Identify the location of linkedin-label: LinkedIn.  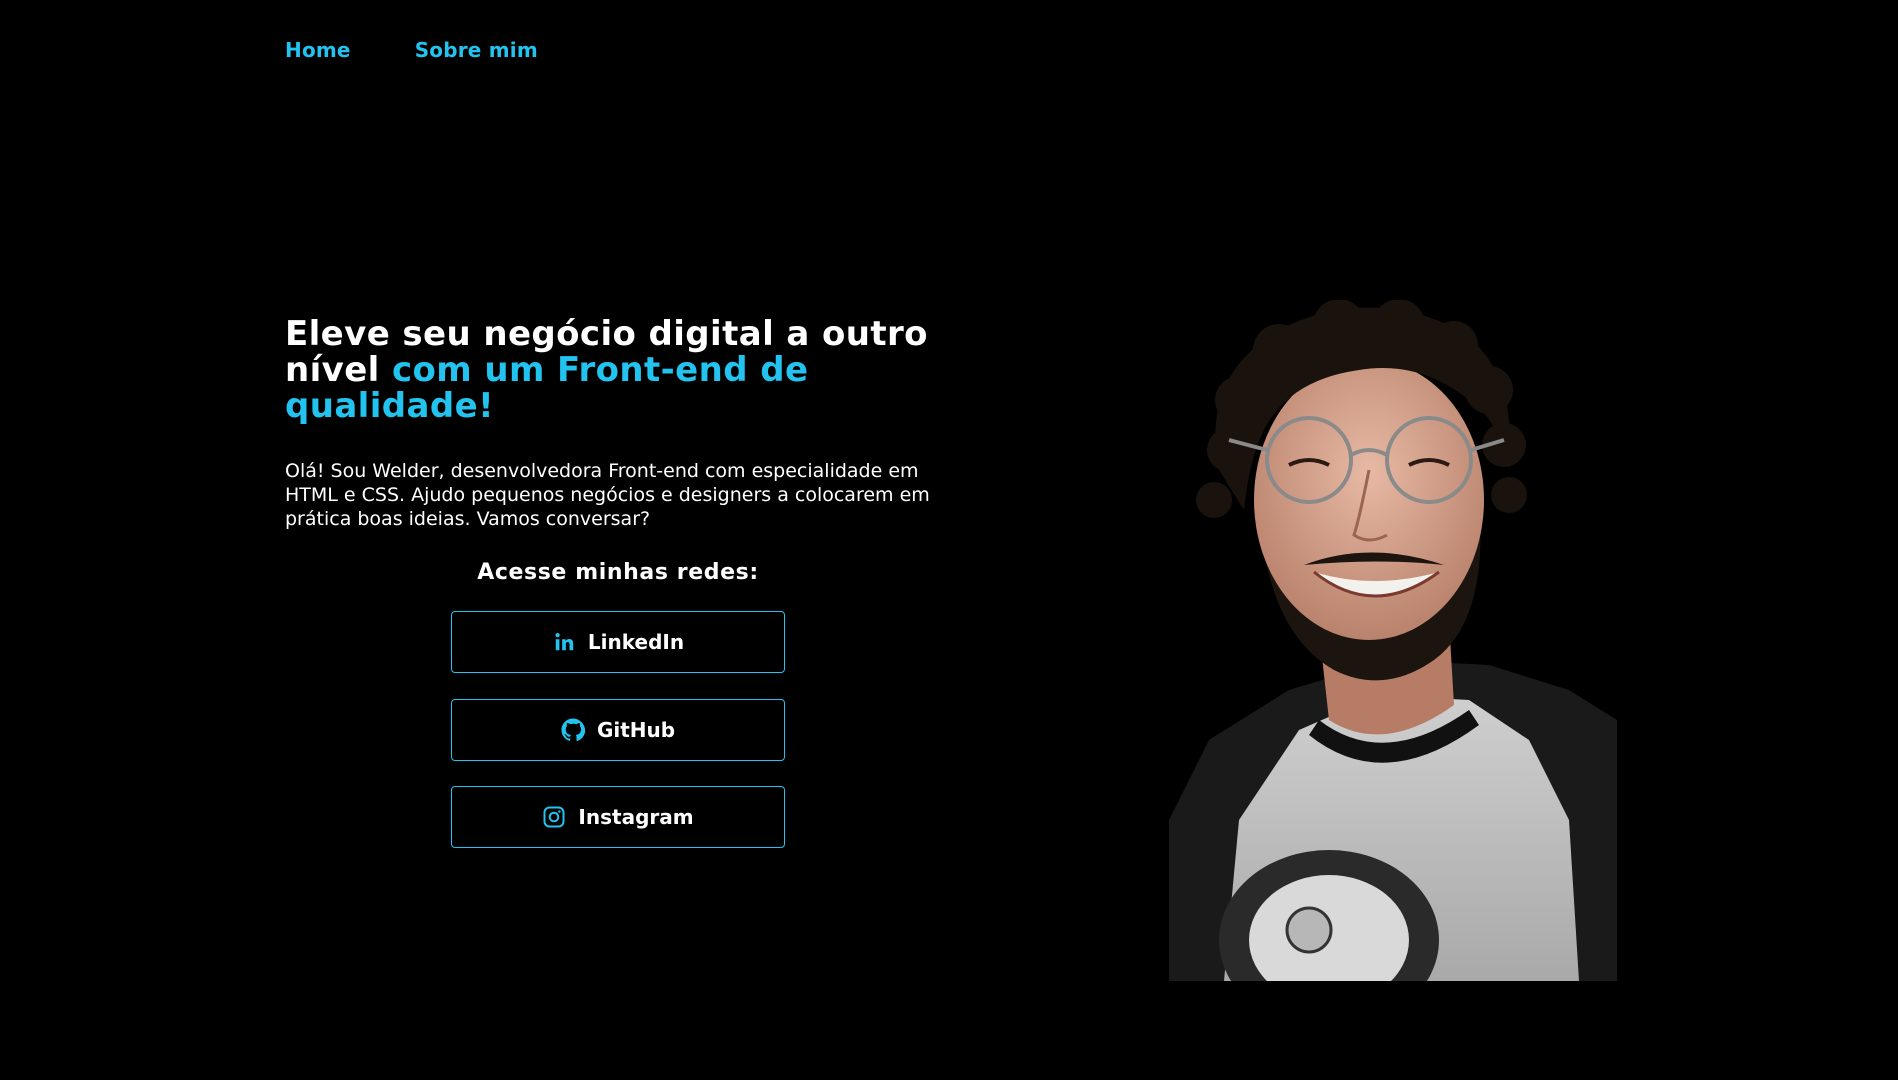
(636, 642).